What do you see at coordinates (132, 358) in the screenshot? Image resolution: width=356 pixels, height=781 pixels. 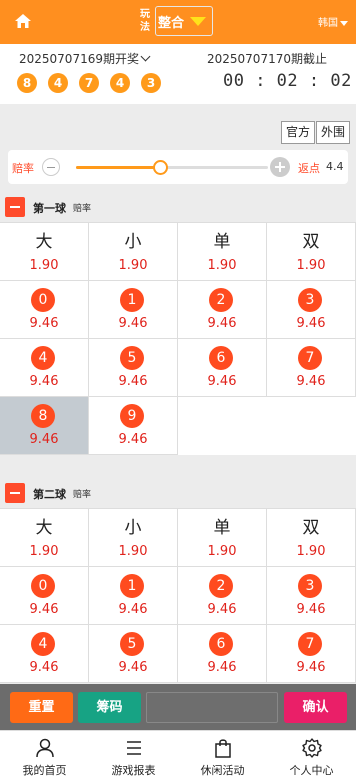 I see `number-ball: 5` at bounding box center [132, 358].